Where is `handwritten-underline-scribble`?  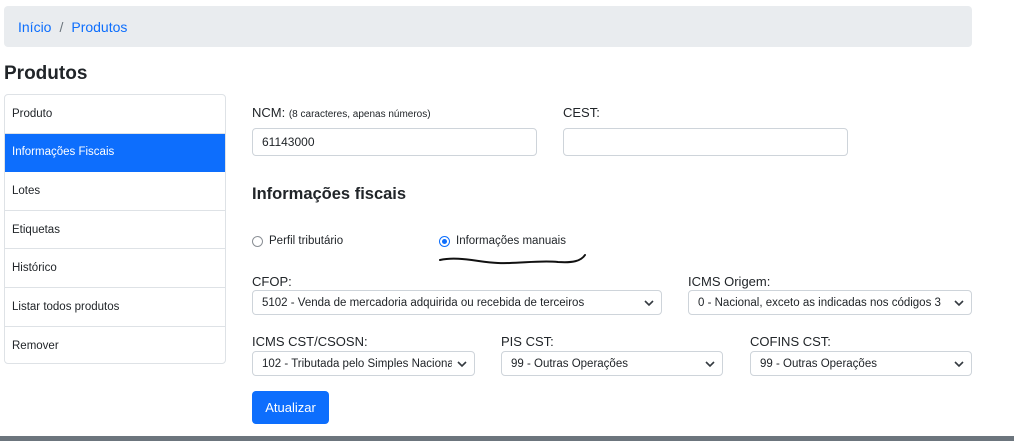
handwritten-underline-scribble is located at coordinates (512, 259).